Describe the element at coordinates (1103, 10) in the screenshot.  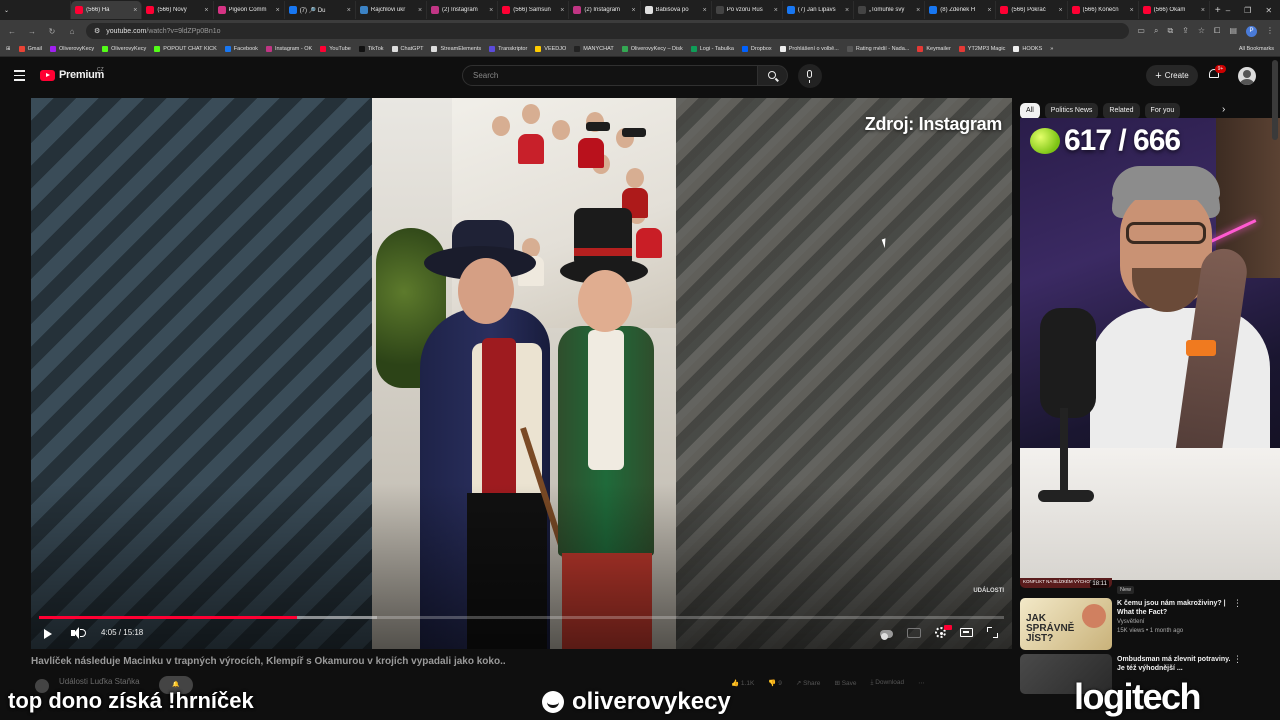
I see `browser-tab: (566) Konečn ×` at that location.